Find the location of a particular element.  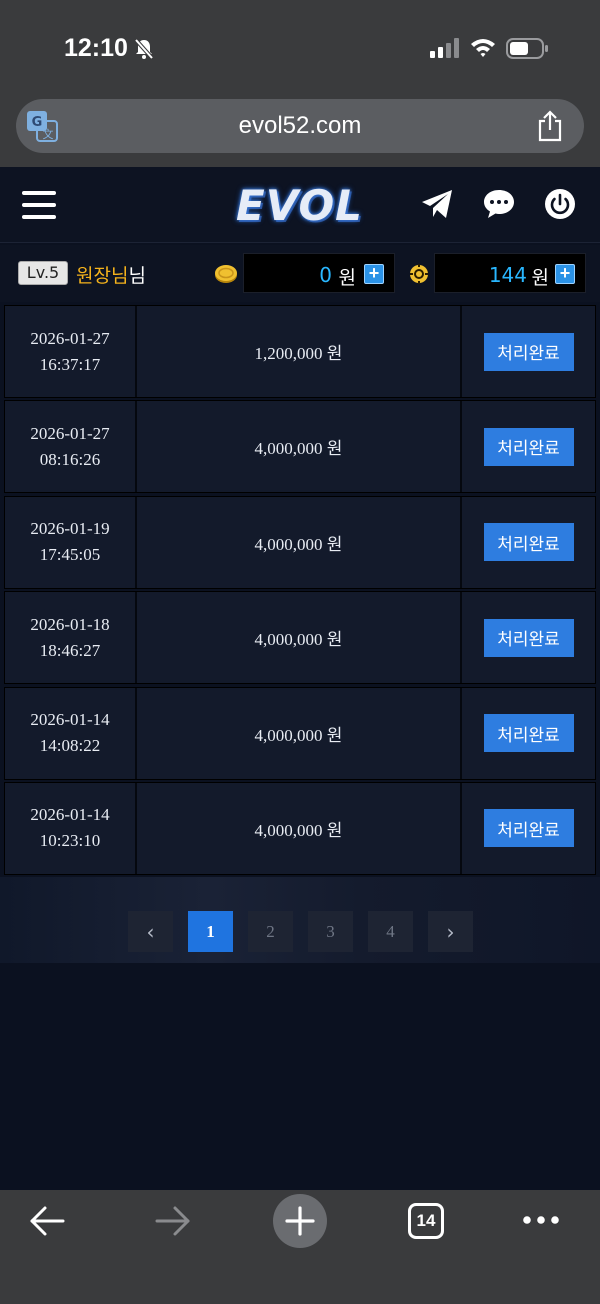

battery-icon is located at coordinates (527, 48).